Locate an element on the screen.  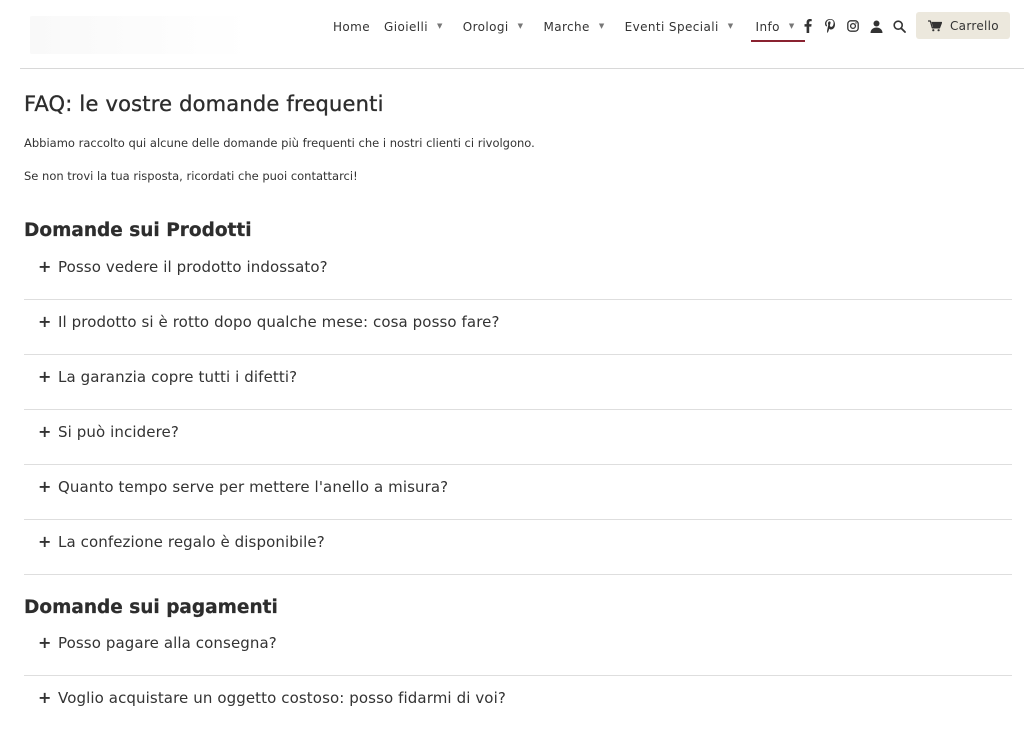
cart-label: Carrello is located at coordinates (974, 25).